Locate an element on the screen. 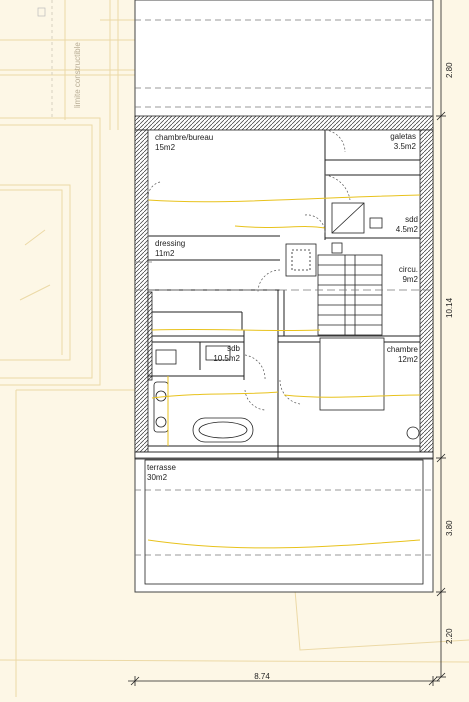  limit-label: limite constructible is located at coordinates (77, 75).